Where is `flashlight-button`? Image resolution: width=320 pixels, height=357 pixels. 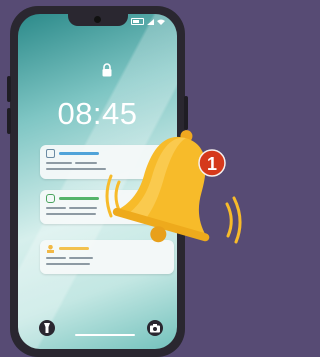 flashlight-button is located at coordinates (47, 328).